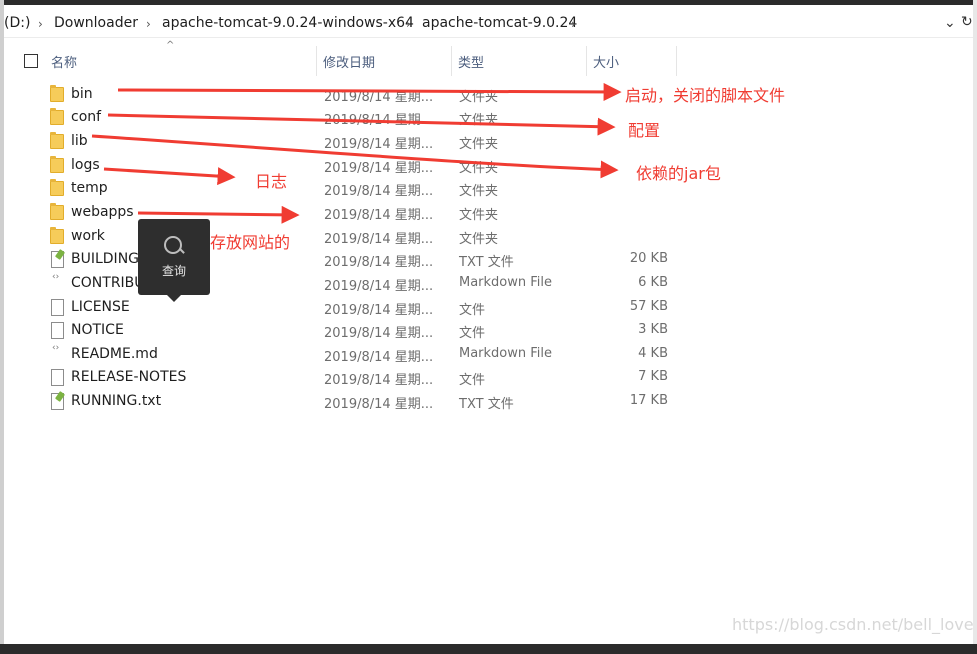 The image size is (977, 654). What do you see at coordinates (606, 61) in the screenshot?
I see `column-header-size: 大小` at bounding box center [606, 61].